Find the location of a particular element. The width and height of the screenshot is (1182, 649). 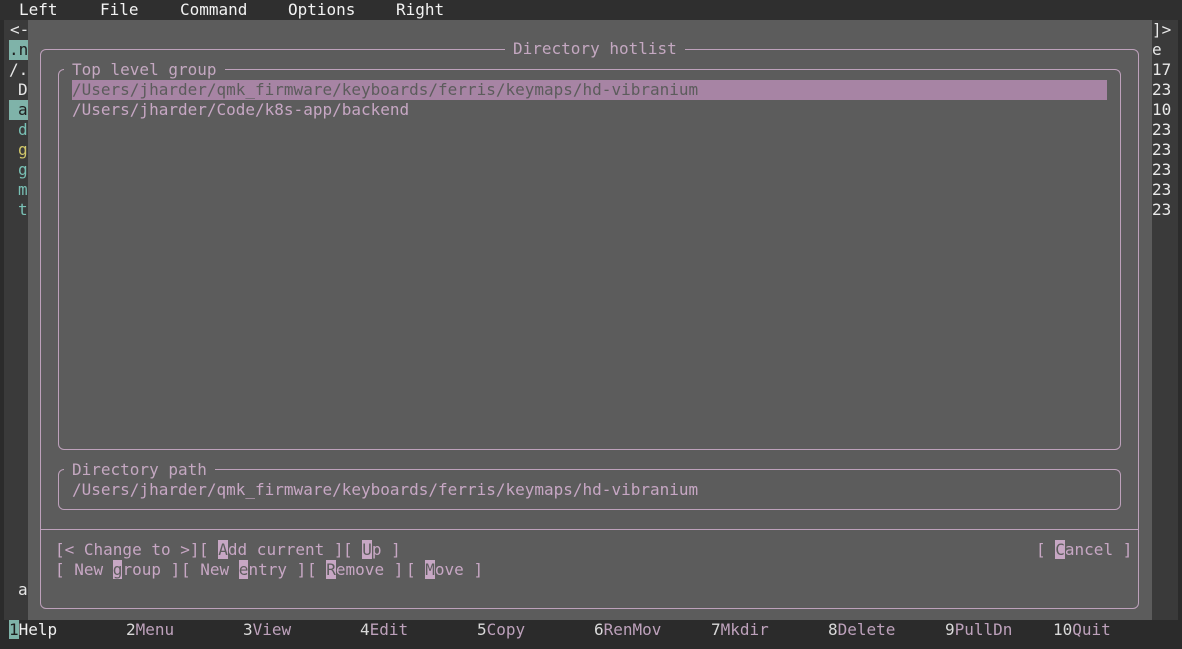

right-panel-nav: ]> is located at coordinates (1161, 30).